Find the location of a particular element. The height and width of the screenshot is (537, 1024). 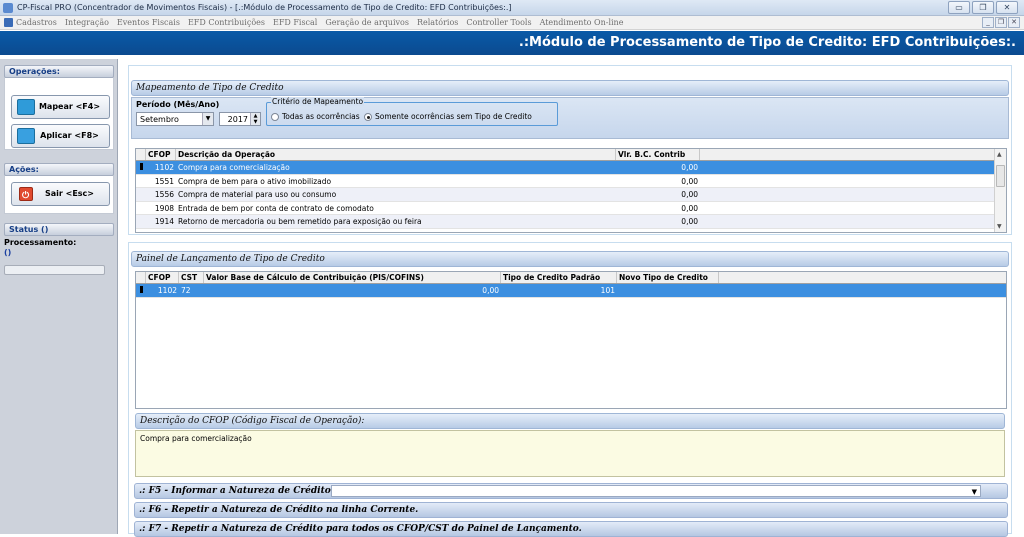

mes-select: Setembro ▼ is located at coordinates (175, 119).